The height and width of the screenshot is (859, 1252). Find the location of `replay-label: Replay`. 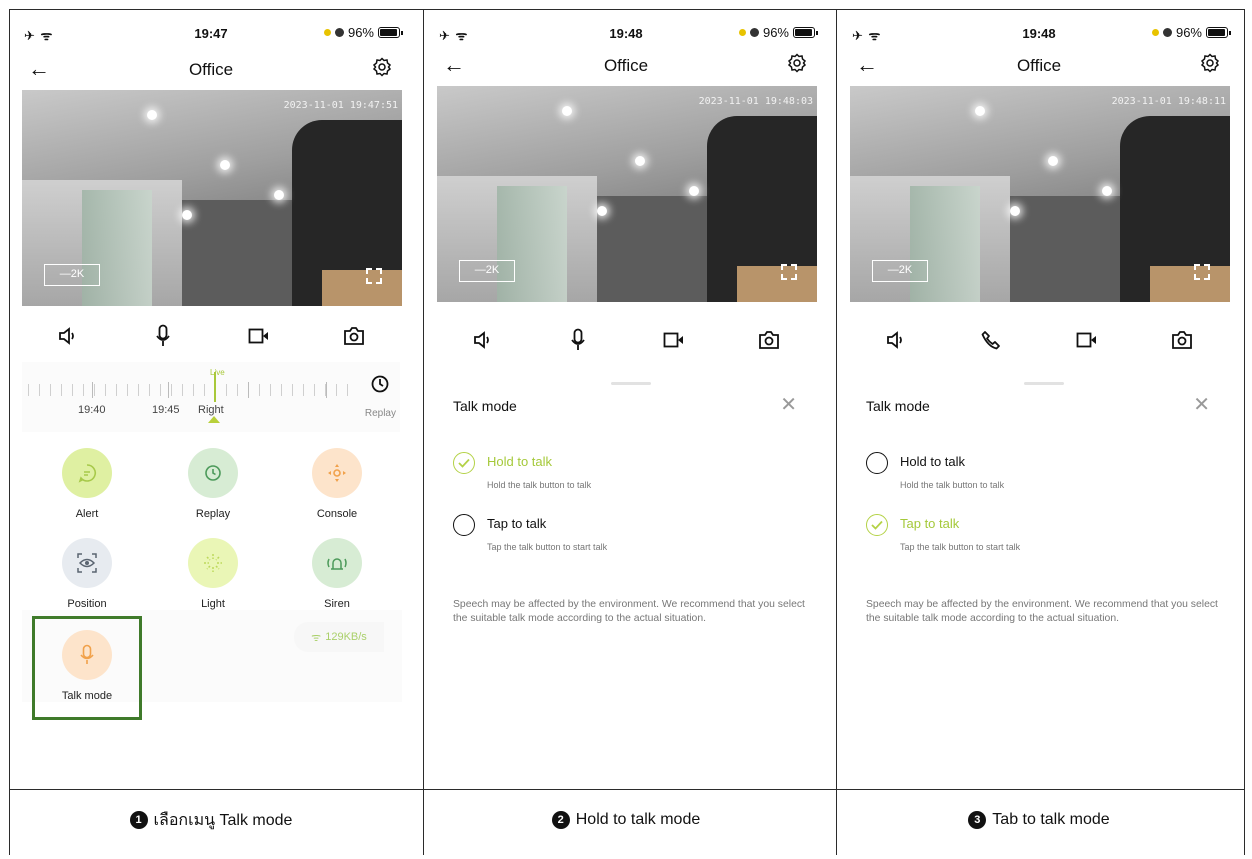

replay-label: Replay is located at coordinates (380, 413).